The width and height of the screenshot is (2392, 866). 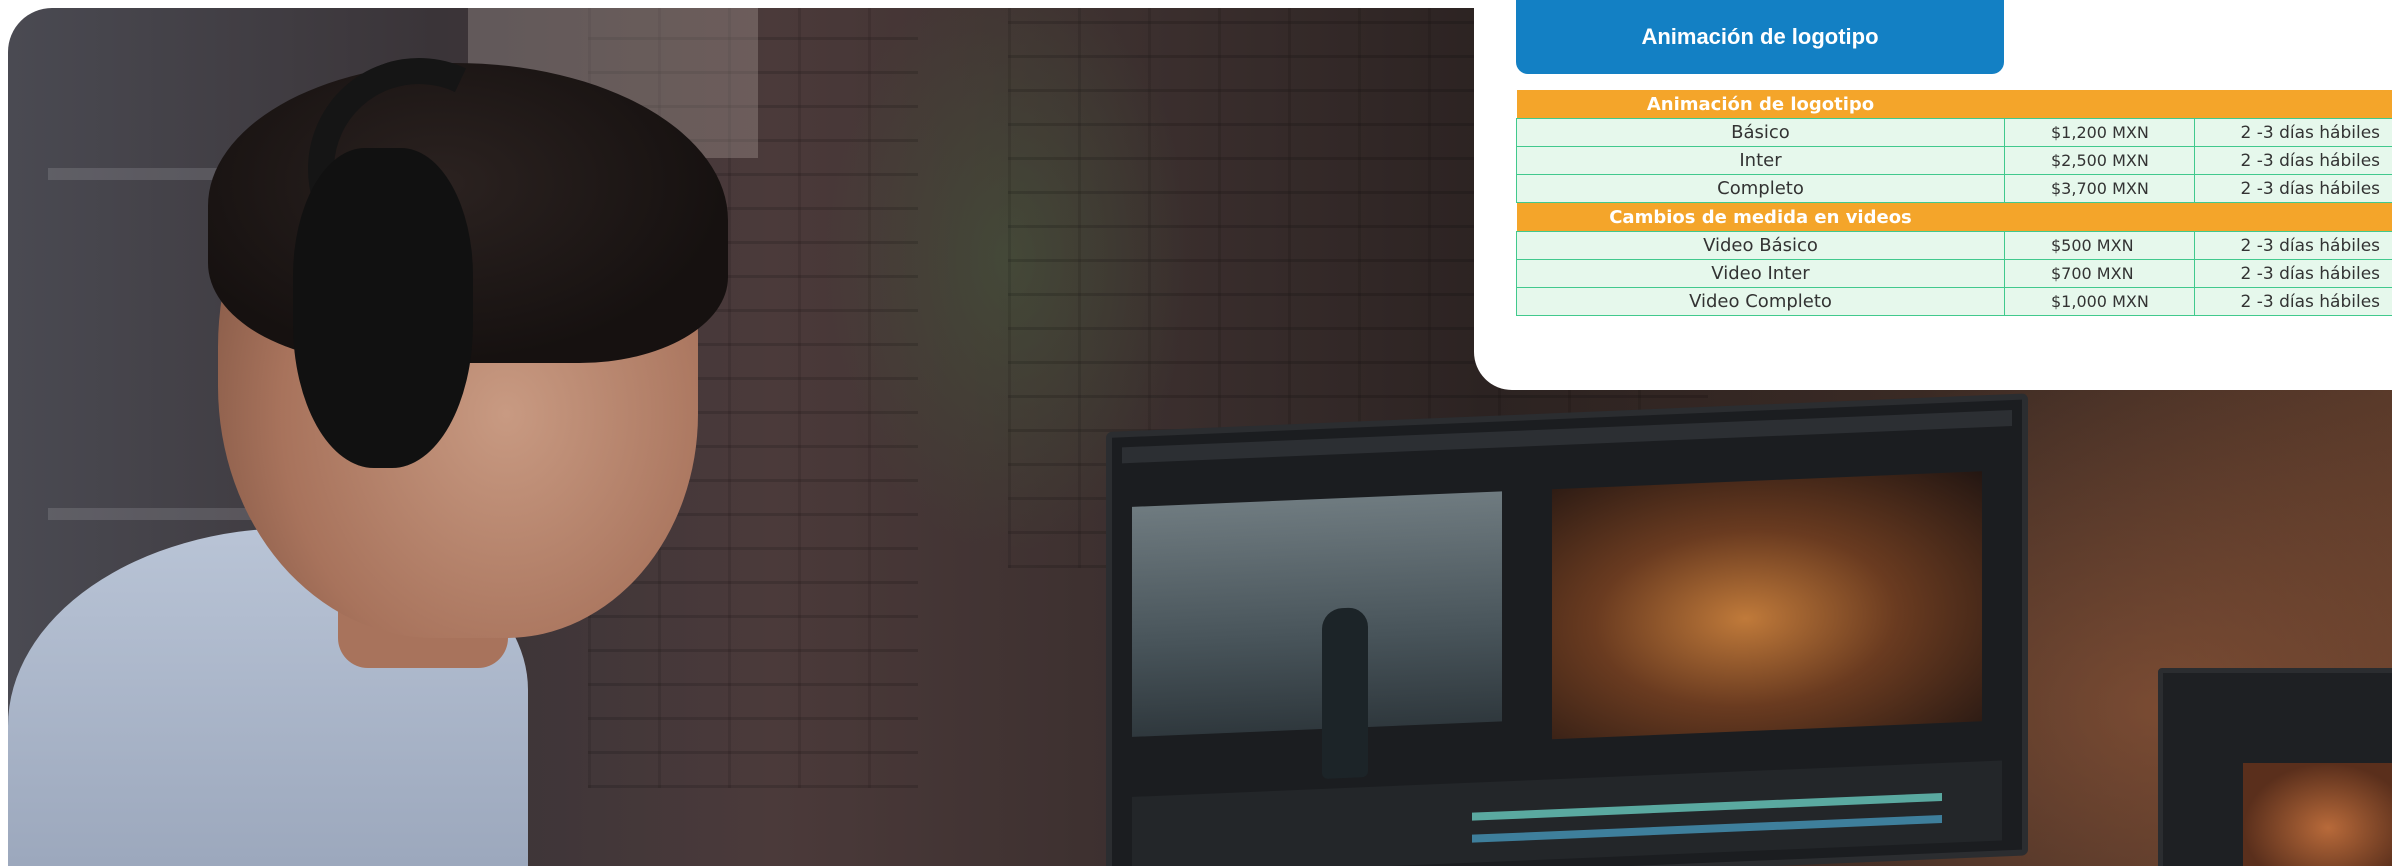 What do you see at coordinates (2099, 245) in the screenshot?
I see `service-price: $500 MXN` at bounding box center [2099, 245].